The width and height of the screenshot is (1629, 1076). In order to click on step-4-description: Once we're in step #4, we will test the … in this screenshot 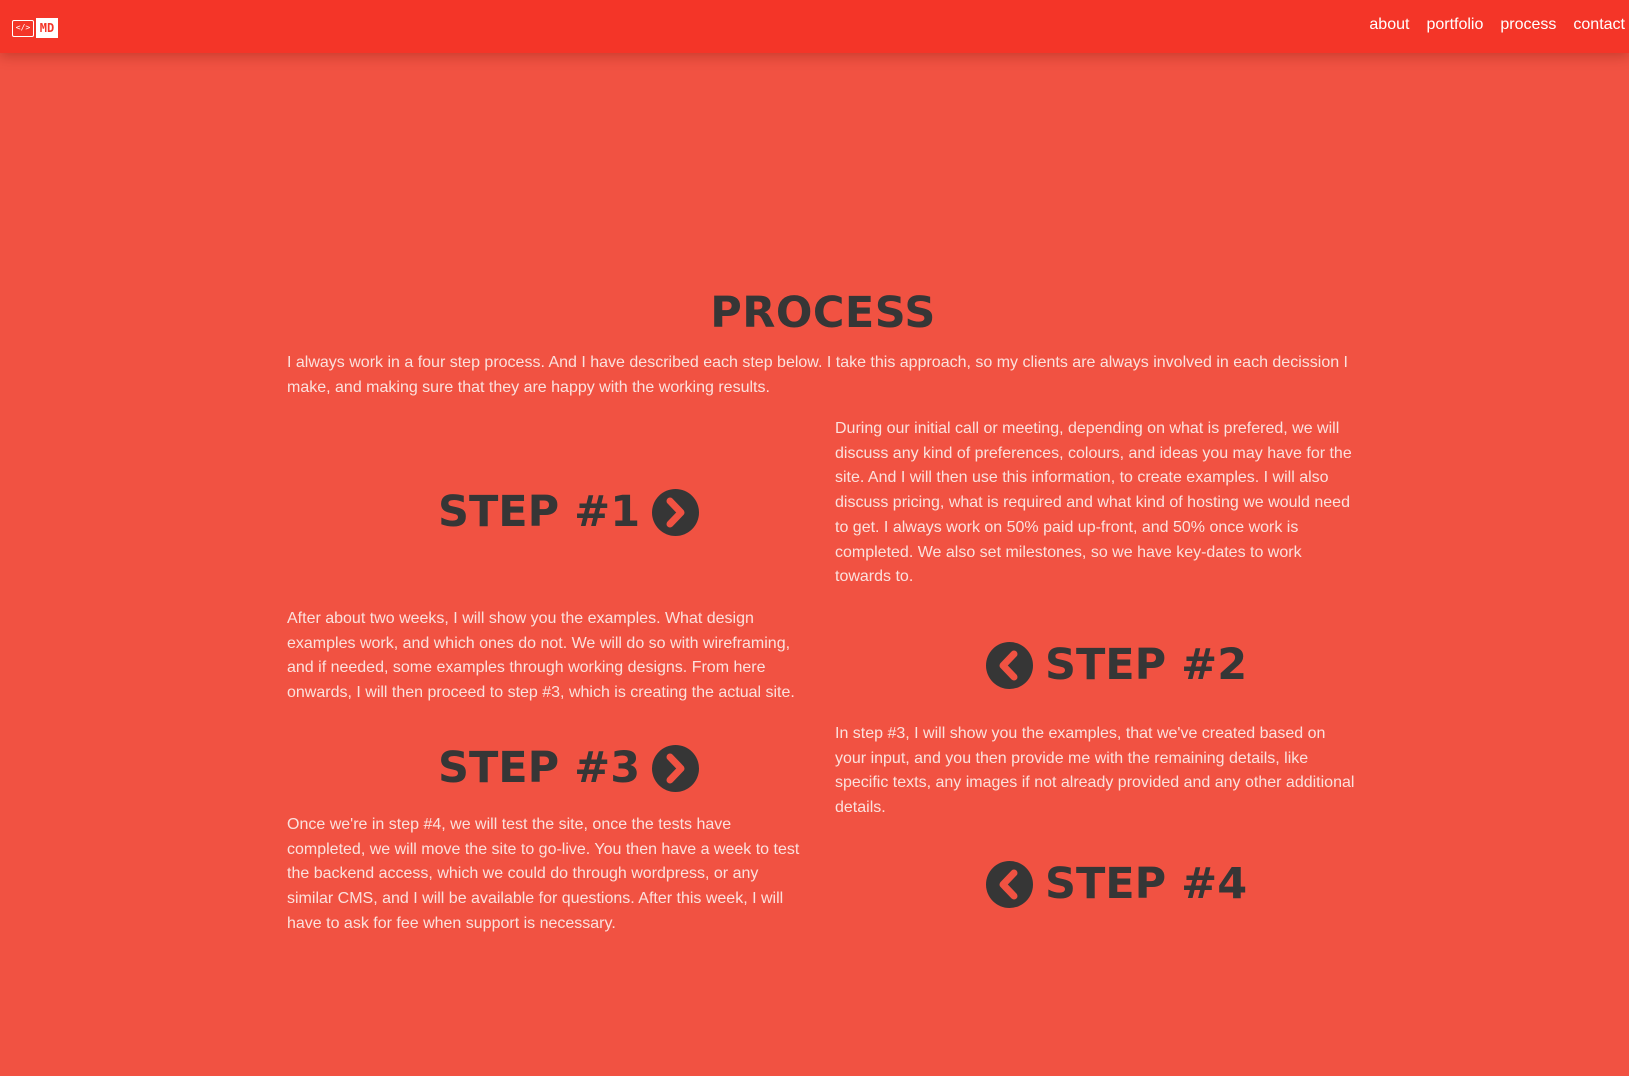, I will do `click(543, 874)`.